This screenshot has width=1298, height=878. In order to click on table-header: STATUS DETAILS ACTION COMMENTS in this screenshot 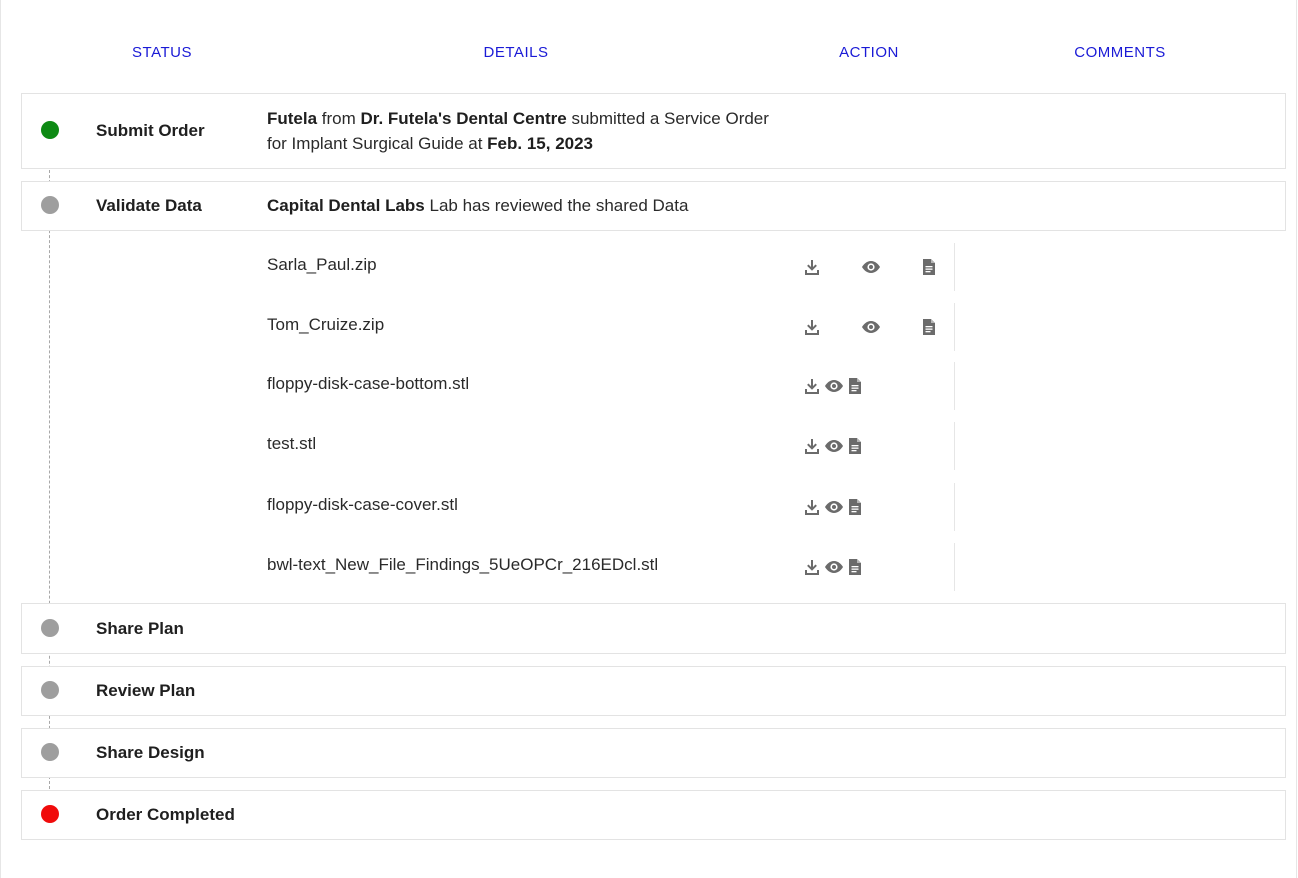, I will do `click(649, 56)`.